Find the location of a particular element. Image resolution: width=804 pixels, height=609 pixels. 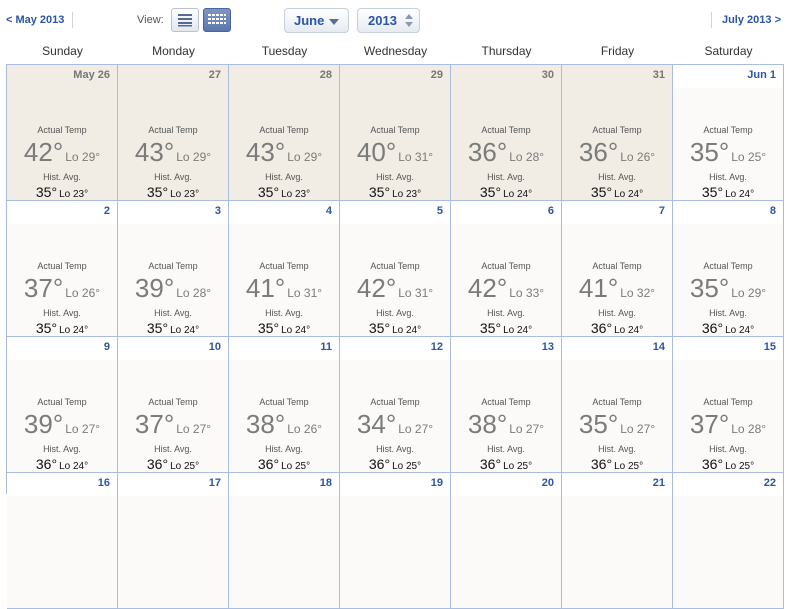

year-select: 2013 is located at coordinates (388, 20).